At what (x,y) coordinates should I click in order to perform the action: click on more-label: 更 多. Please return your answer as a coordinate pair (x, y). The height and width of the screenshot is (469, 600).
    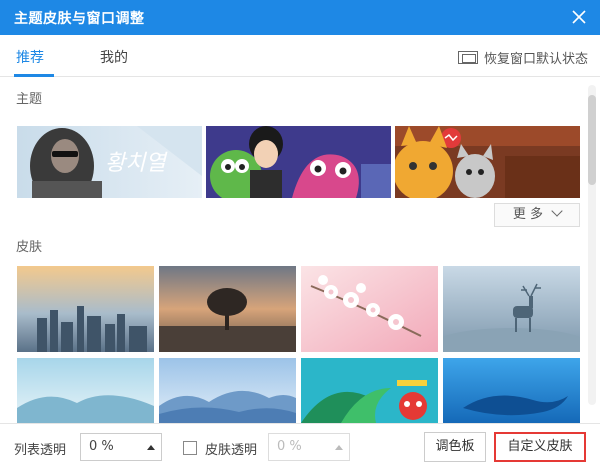
    Looking at the image, I should click on (528, 214).